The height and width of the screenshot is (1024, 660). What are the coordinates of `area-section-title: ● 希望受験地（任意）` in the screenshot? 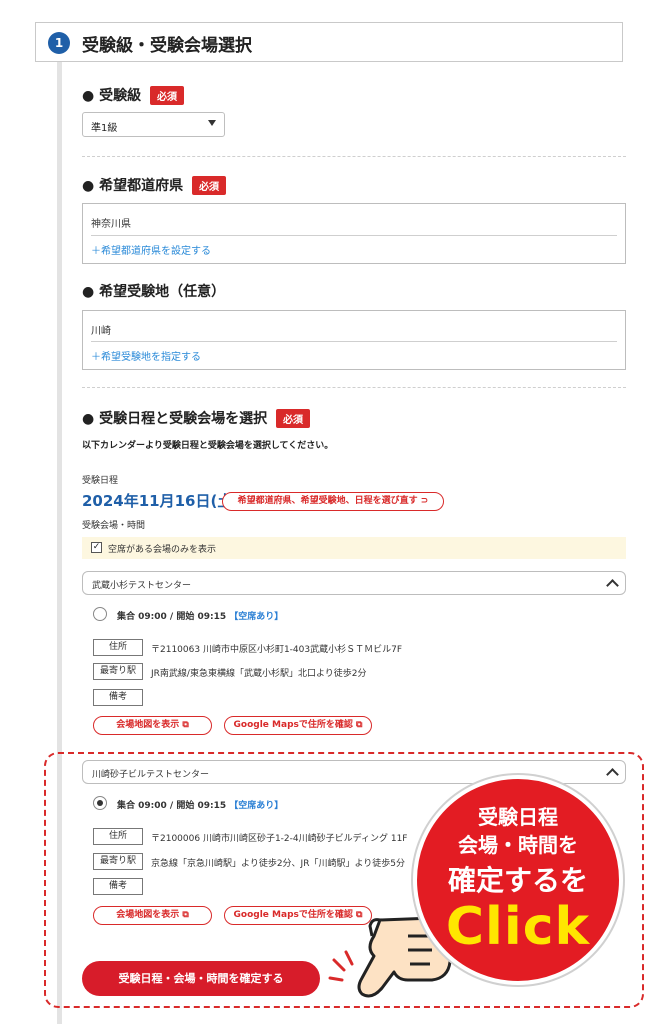 It's located at (154, 292).